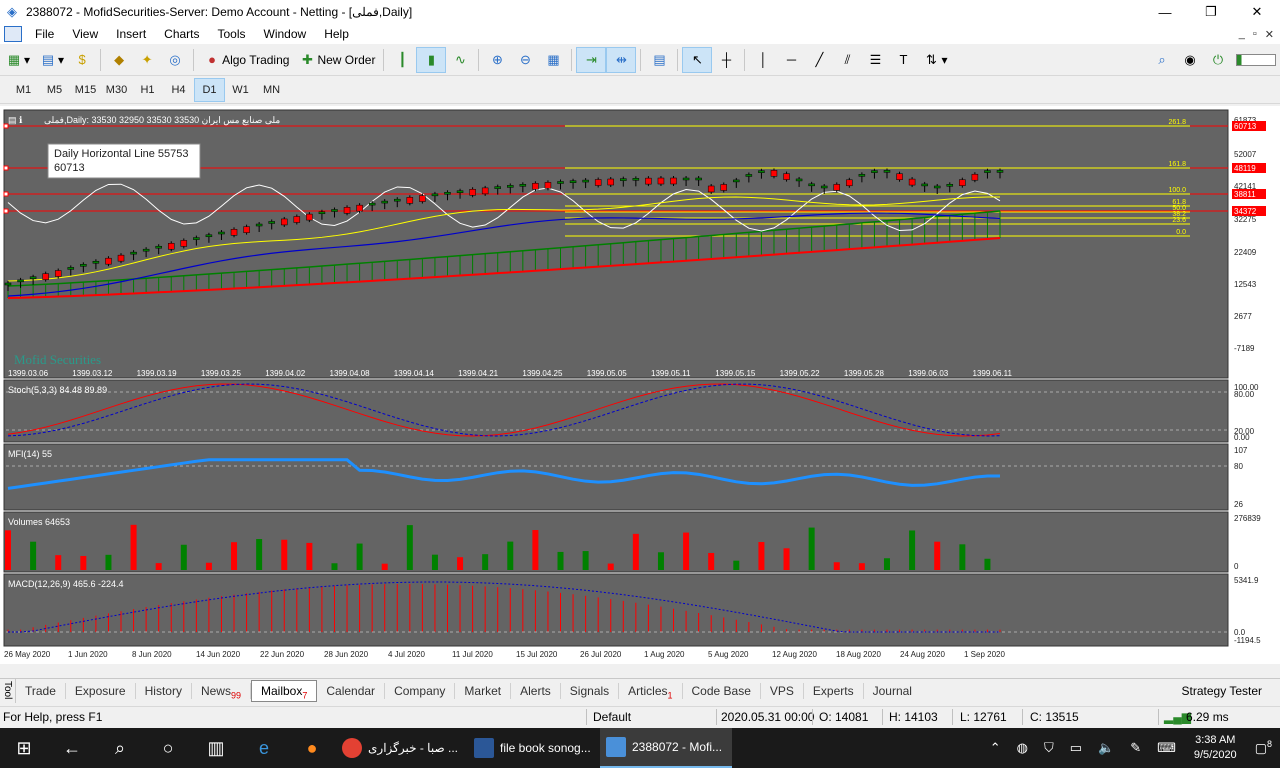  What do you see at coordinates (216, 748) in the screenshot?
I see `task-view-button: ▥` at bounding box center [216, 748].